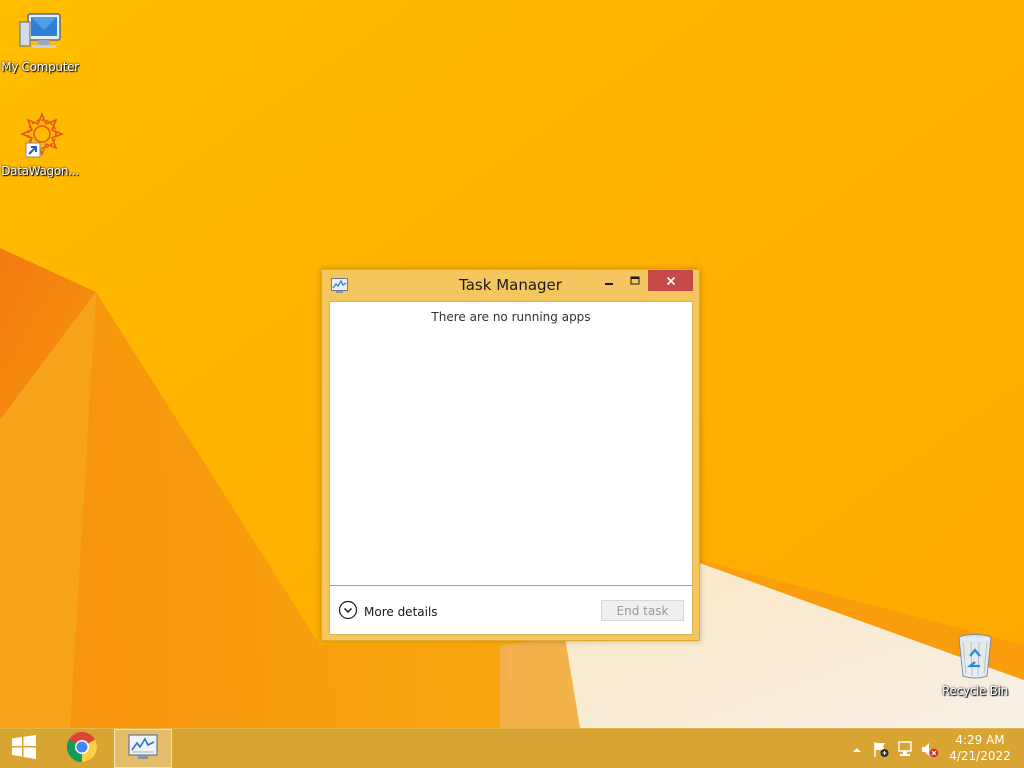 This screenshot has width=1024, height=768. Describe the element at coordinates (980, 756) in the screenshot. I see `clock-date: 4/21/2022` at that location.